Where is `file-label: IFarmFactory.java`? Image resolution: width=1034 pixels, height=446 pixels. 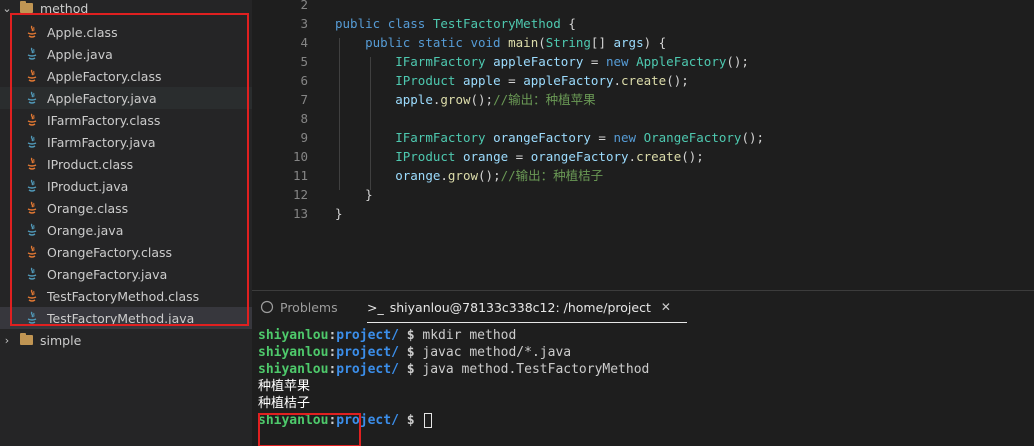 file-label: IFarmFactory.java is located at coordinates (101, 142).